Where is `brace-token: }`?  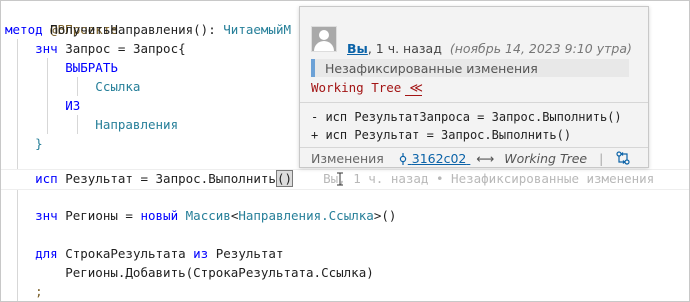 brace-token: } is located at coordinates (24, 143).